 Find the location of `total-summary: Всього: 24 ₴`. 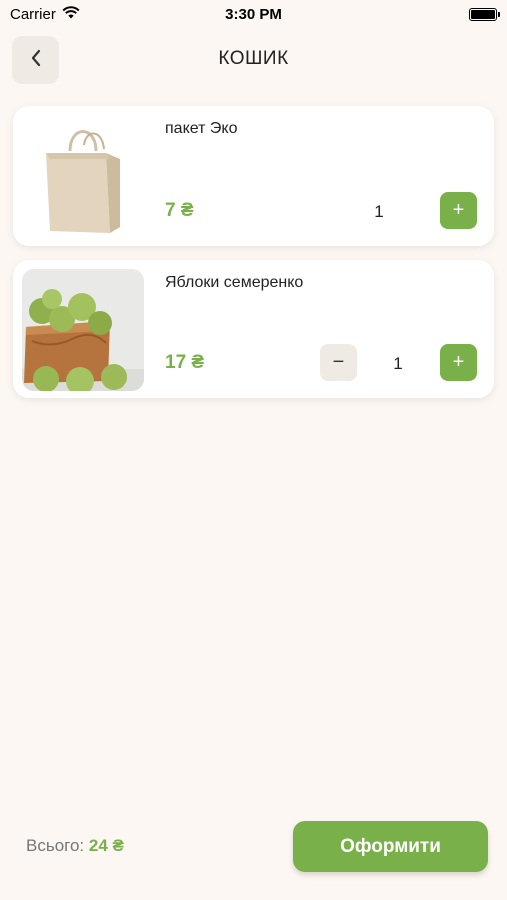

total-summary: Всього: 24 ₴ is located at coordinates (75, 846).